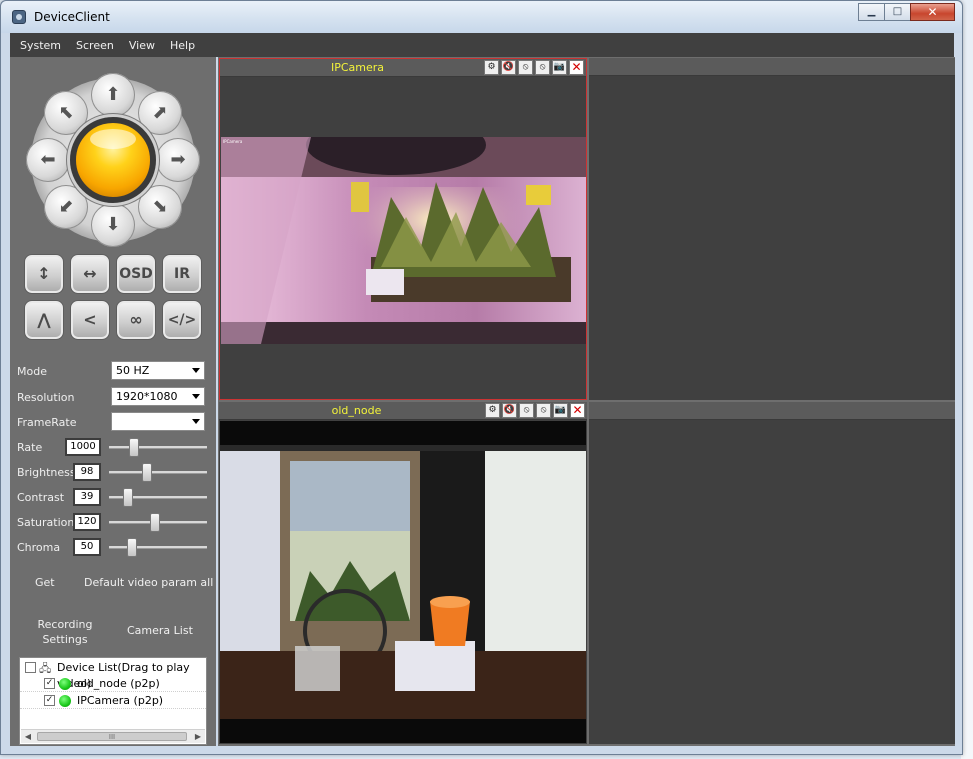 This screenshot has height=759, width=973. Describe the element at coordinates (932, 12) in the screenshot. I see `close-button: ✕` at that location.